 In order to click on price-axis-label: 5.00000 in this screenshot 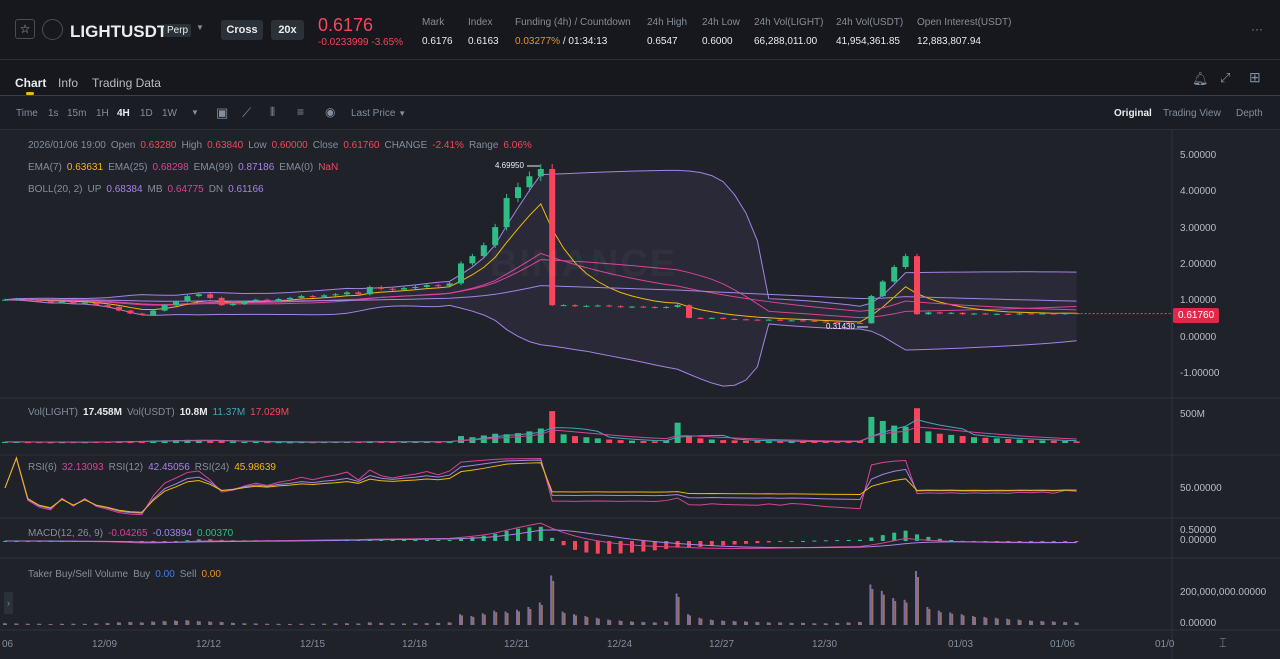, I will do `click(1198, 155)`.